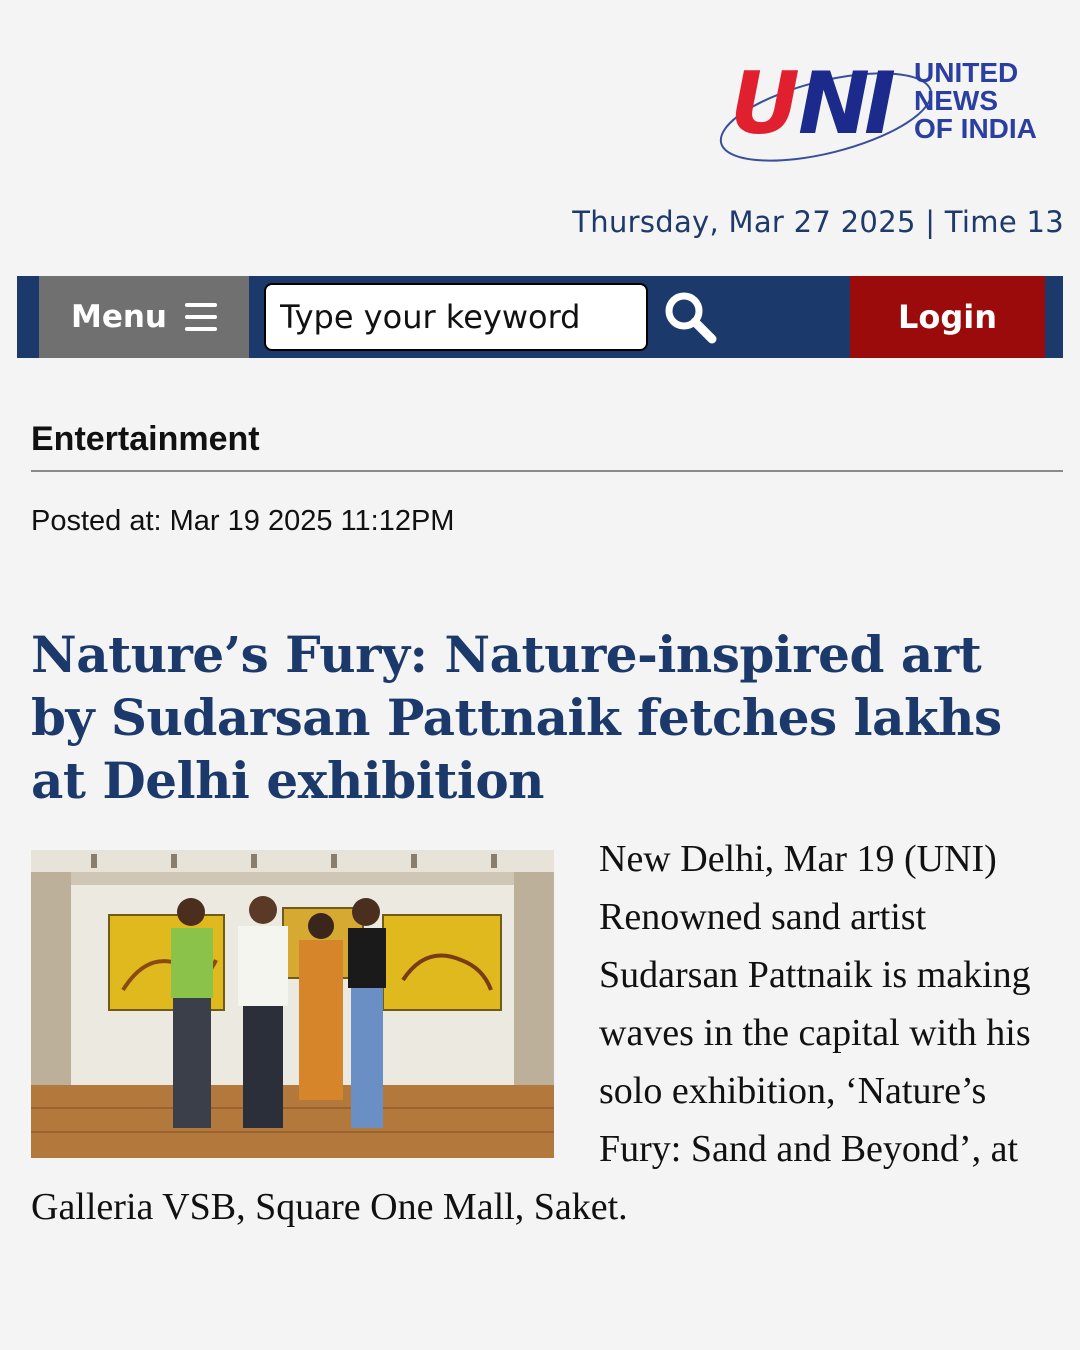 This screenshot has height=1350, width=1080. What do you see at coordinates (292, 1004) in the screenshot?
I see `article-photo` at bounding box center [292, 1004].